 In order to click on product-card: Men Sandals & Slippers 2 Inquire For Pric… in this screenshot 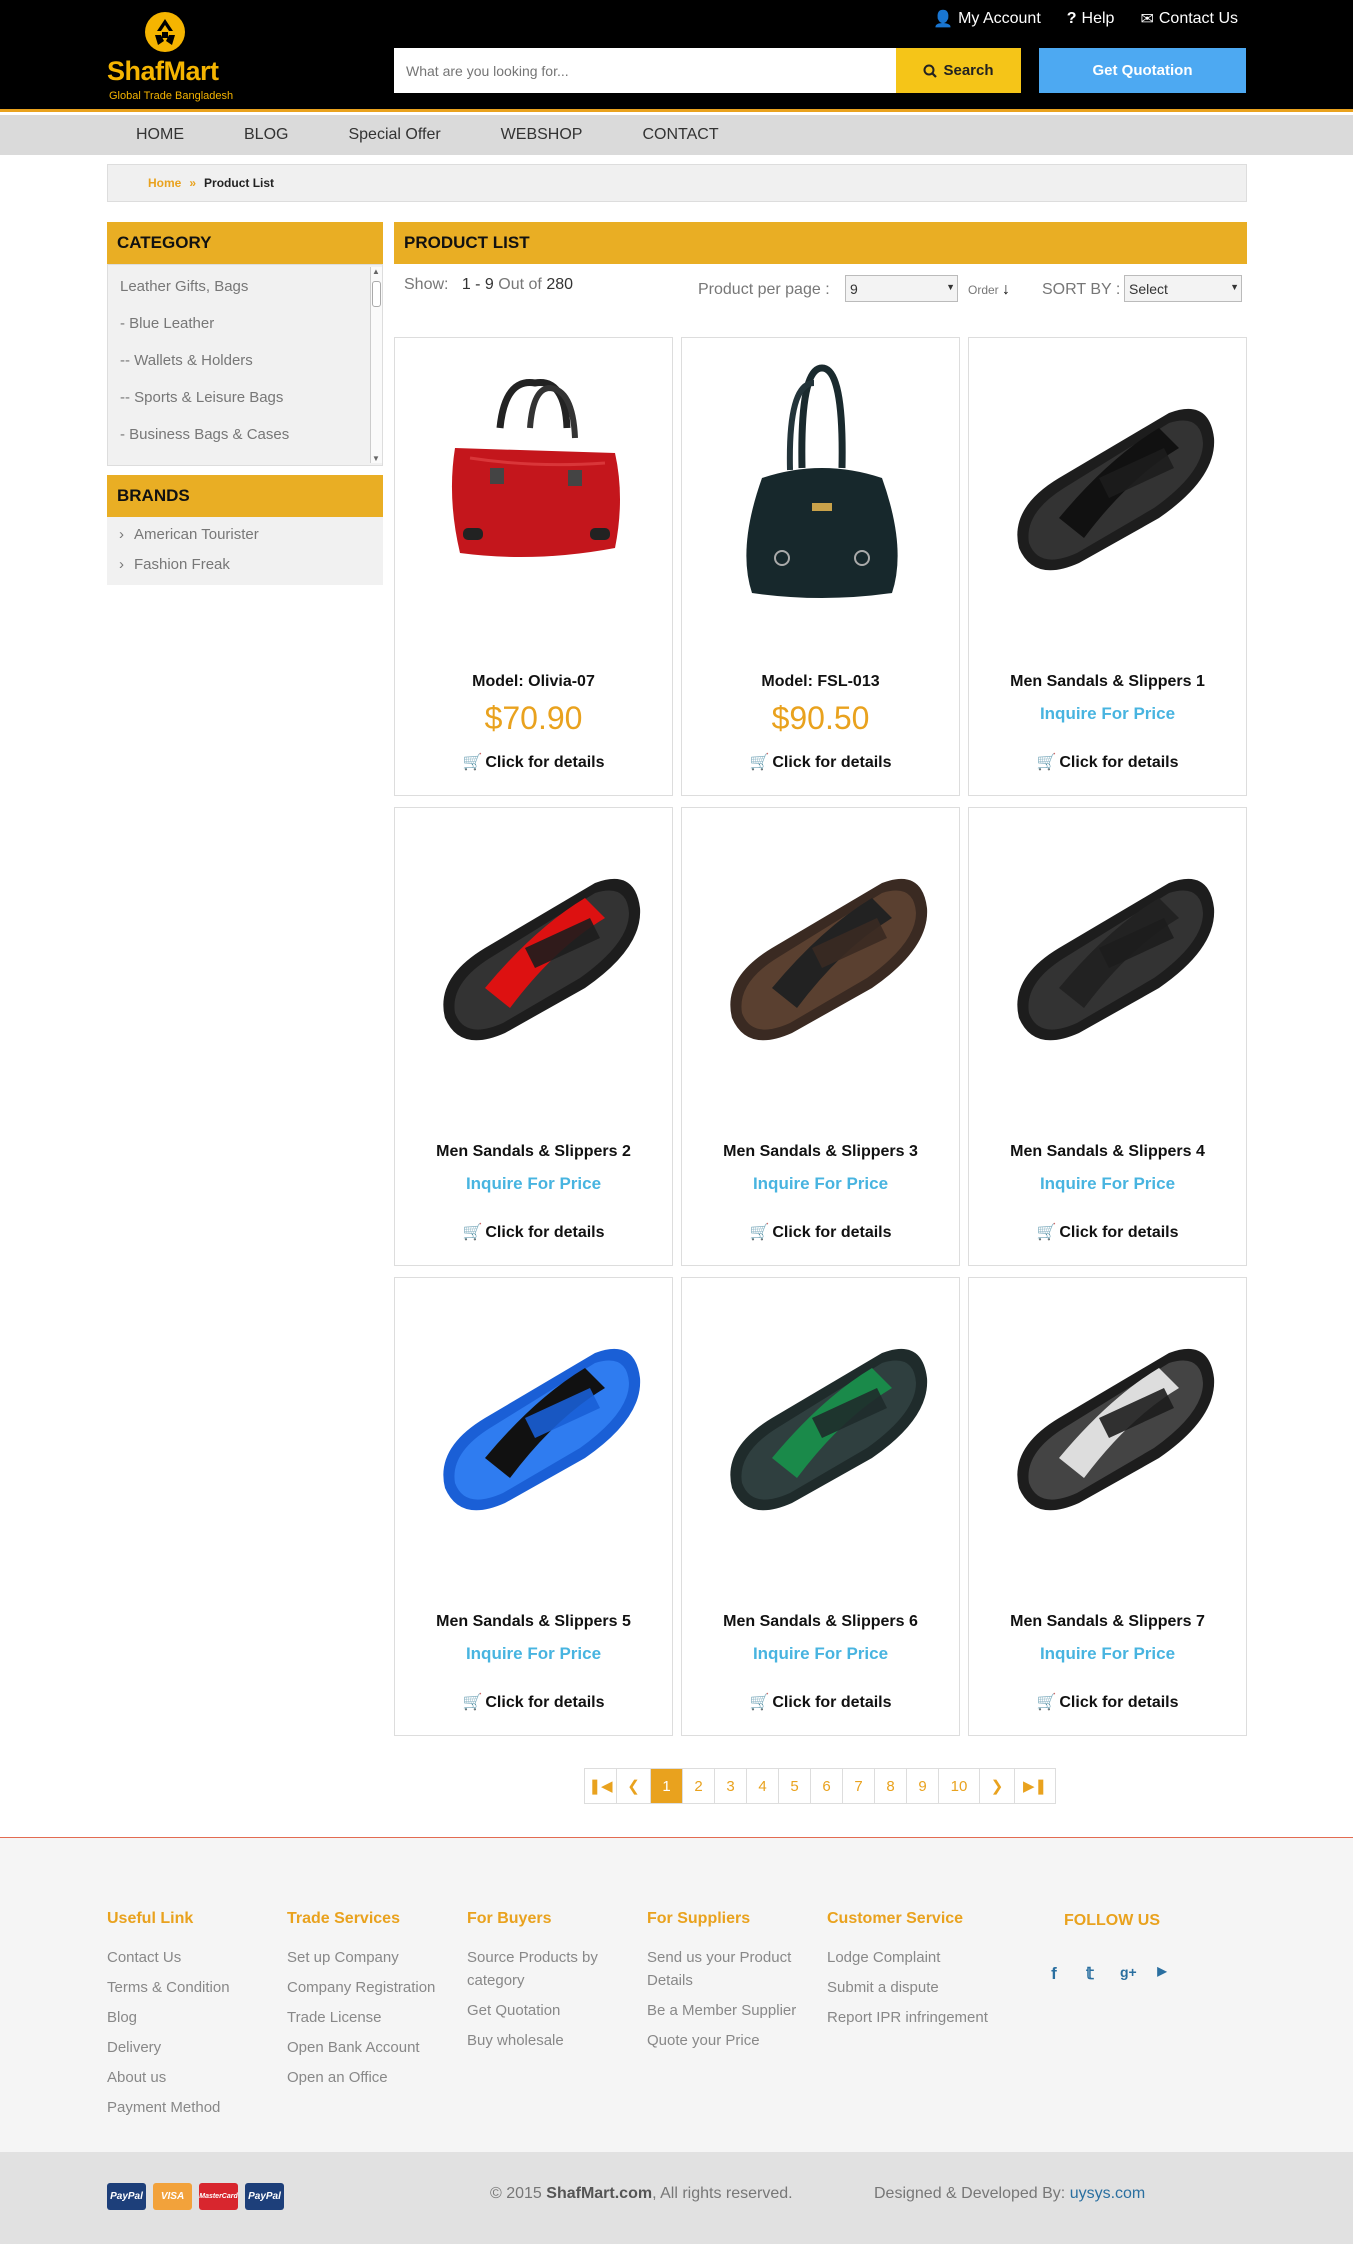, I will do `click(533, 1036)`.